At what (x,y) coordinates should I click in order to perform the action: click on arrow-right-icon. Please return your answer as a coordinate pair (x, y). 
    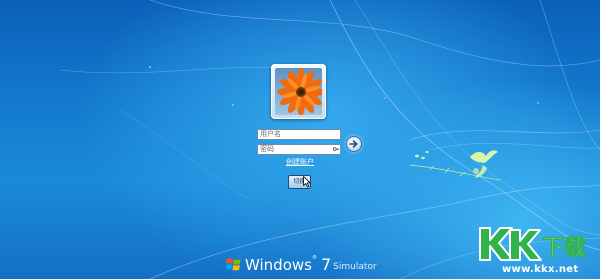
    Looking at the image, I should click on (353, 144).